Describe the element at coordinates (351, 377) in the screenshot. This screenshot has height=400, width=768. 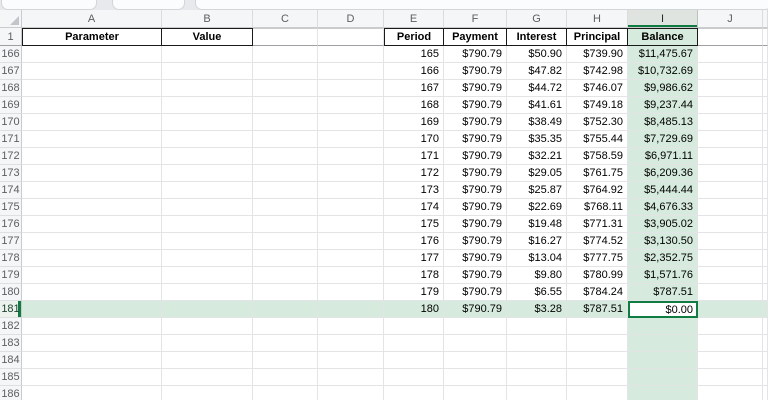
I see `cell-D185` at that location.